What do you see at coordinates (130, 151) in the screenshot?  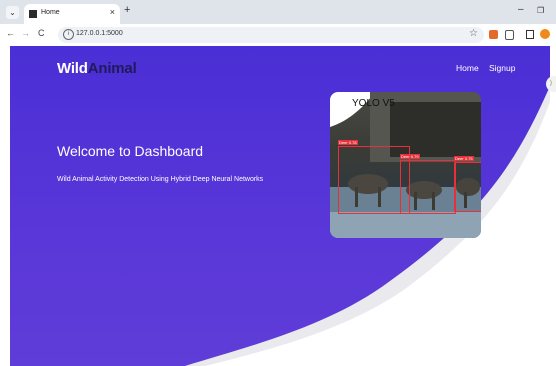 I see `hero-title: Welcome to Dashboard` at bounding box center [130, 151].